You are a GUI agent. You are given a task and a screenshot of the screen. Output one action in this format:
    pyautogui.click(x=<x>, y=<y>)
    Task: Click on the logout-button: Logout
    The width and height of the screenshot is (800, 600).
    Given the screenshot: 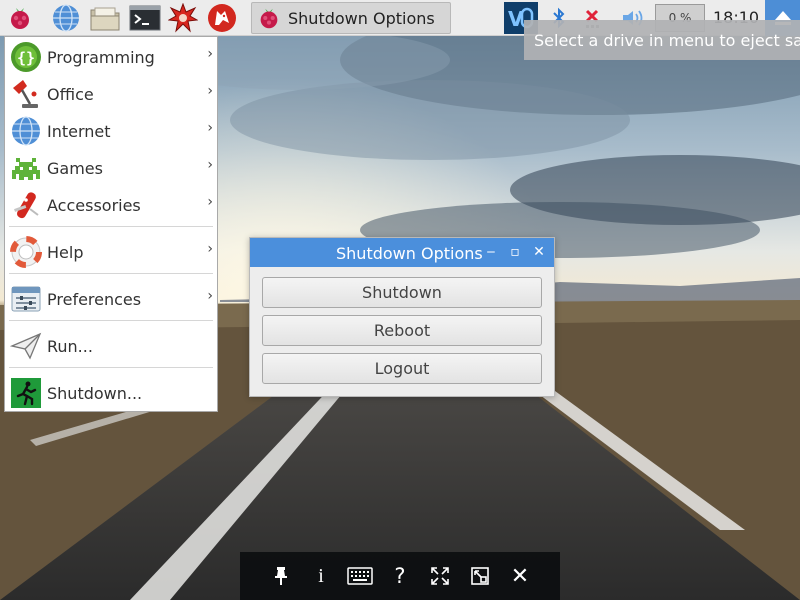 What is the action you would take?
    pyautogui.click(x=402, y=368)
    